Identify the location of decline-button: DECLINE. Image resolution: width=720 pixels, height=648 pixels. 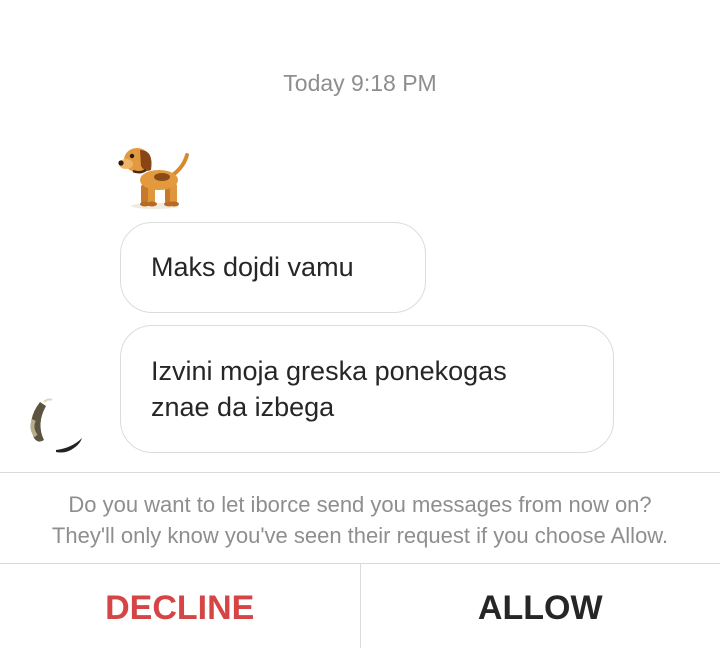
(180, 606).